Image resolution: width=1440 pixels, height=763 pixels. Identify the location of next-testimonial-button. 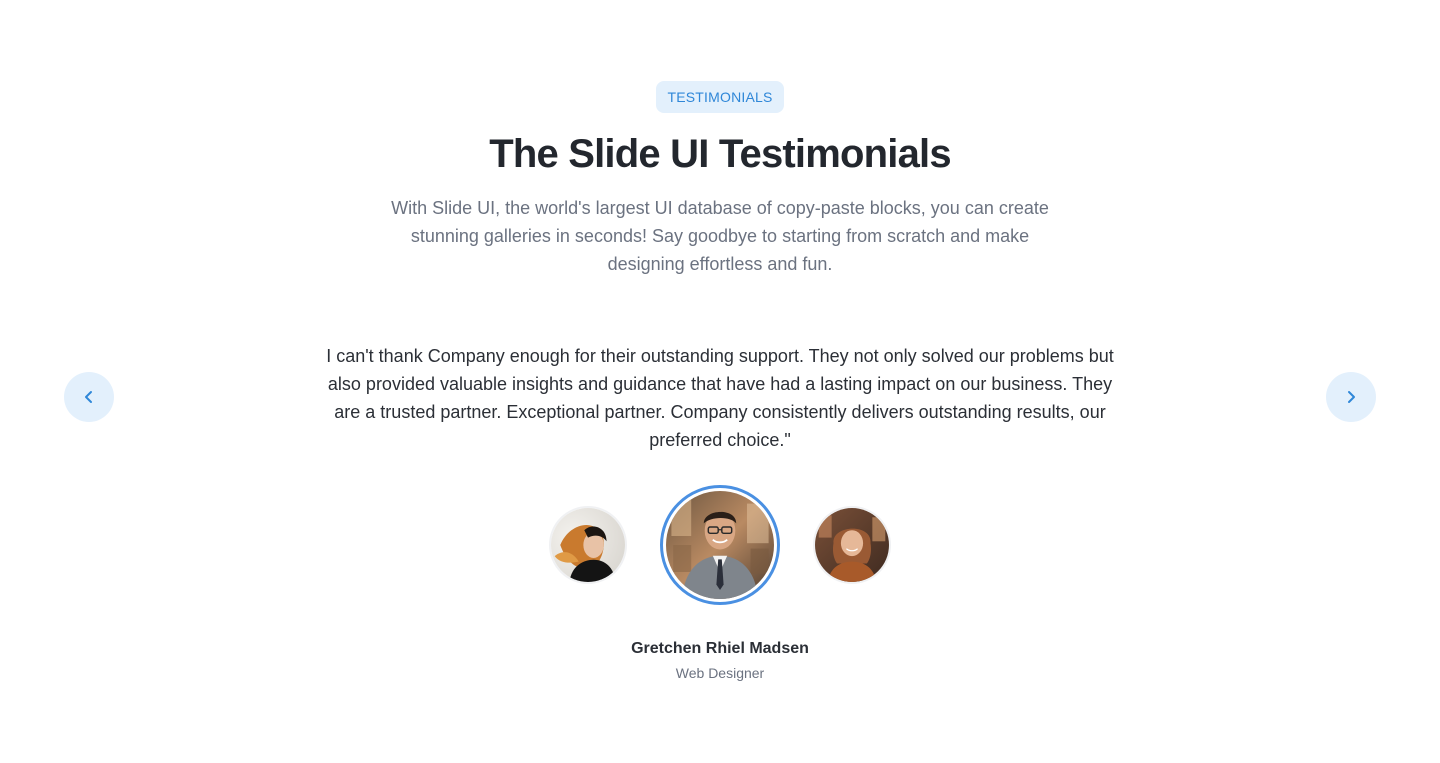
(1351, 397).